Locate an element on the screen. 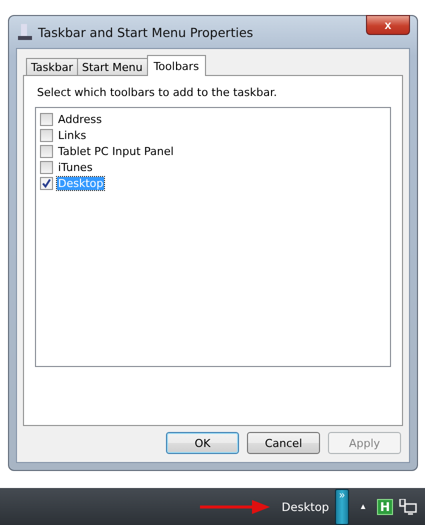 Image resolution: width=425 pixels, height=525 pixels. tab: Taskbar is located at coordinates (52, 66).